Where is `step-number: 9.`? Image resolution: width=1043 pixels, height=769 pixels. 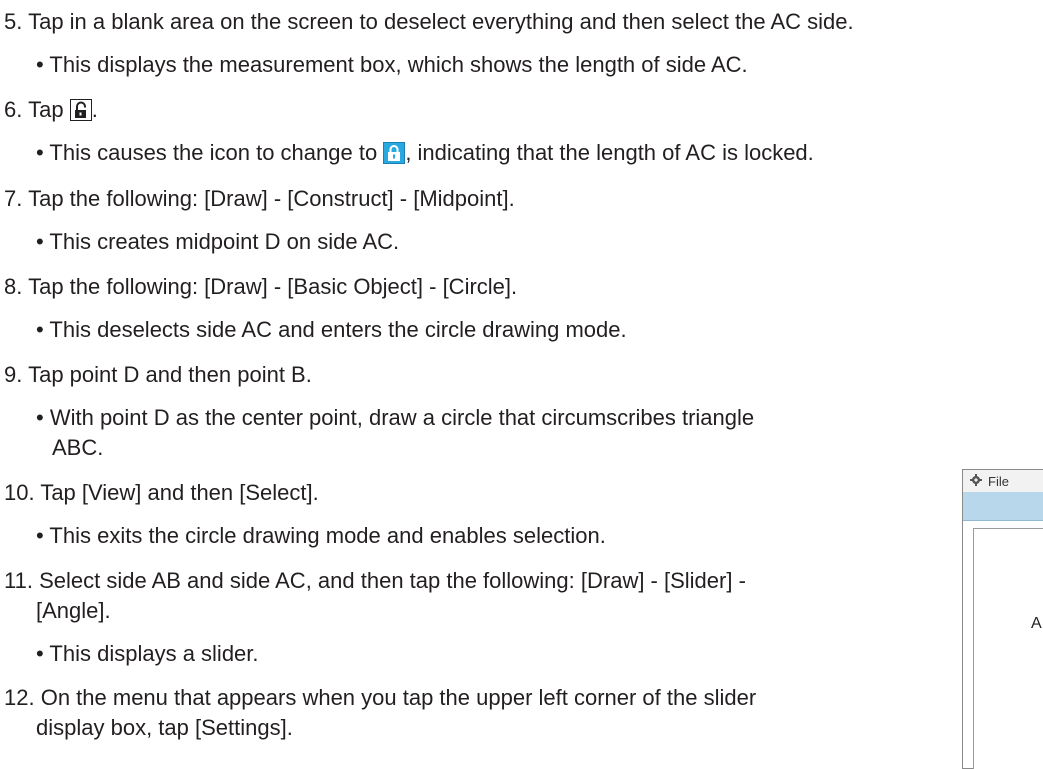 step-number: 9. is located at coordinates (13, 374).